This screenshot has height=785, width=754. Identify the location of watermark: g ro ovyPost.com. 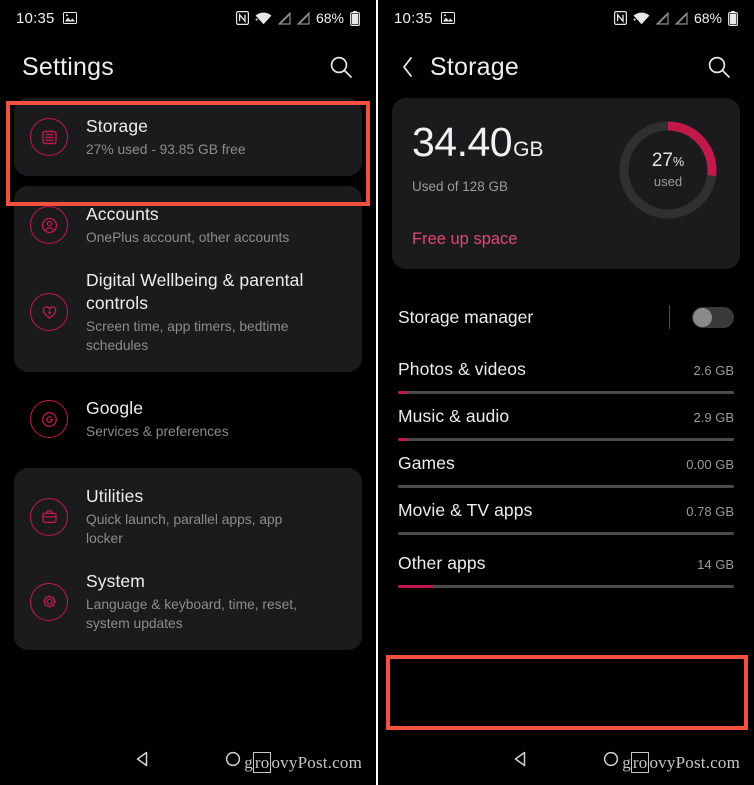
(303, 762).